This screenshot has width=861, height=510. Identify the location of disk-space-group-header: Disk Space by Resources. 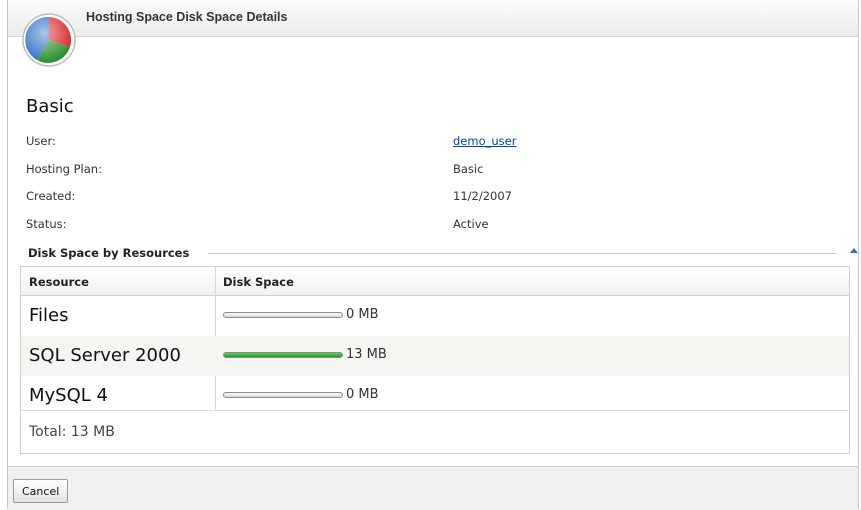
(443, 253).